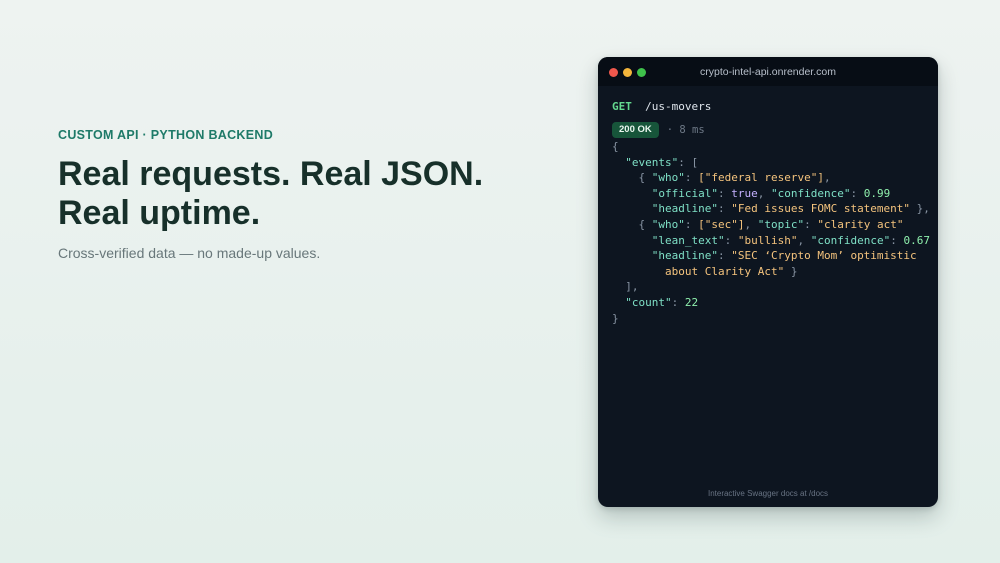  Describe the element at coordinates (877, 193) in the screenshot. I see `json-number: 0.99` at that location.